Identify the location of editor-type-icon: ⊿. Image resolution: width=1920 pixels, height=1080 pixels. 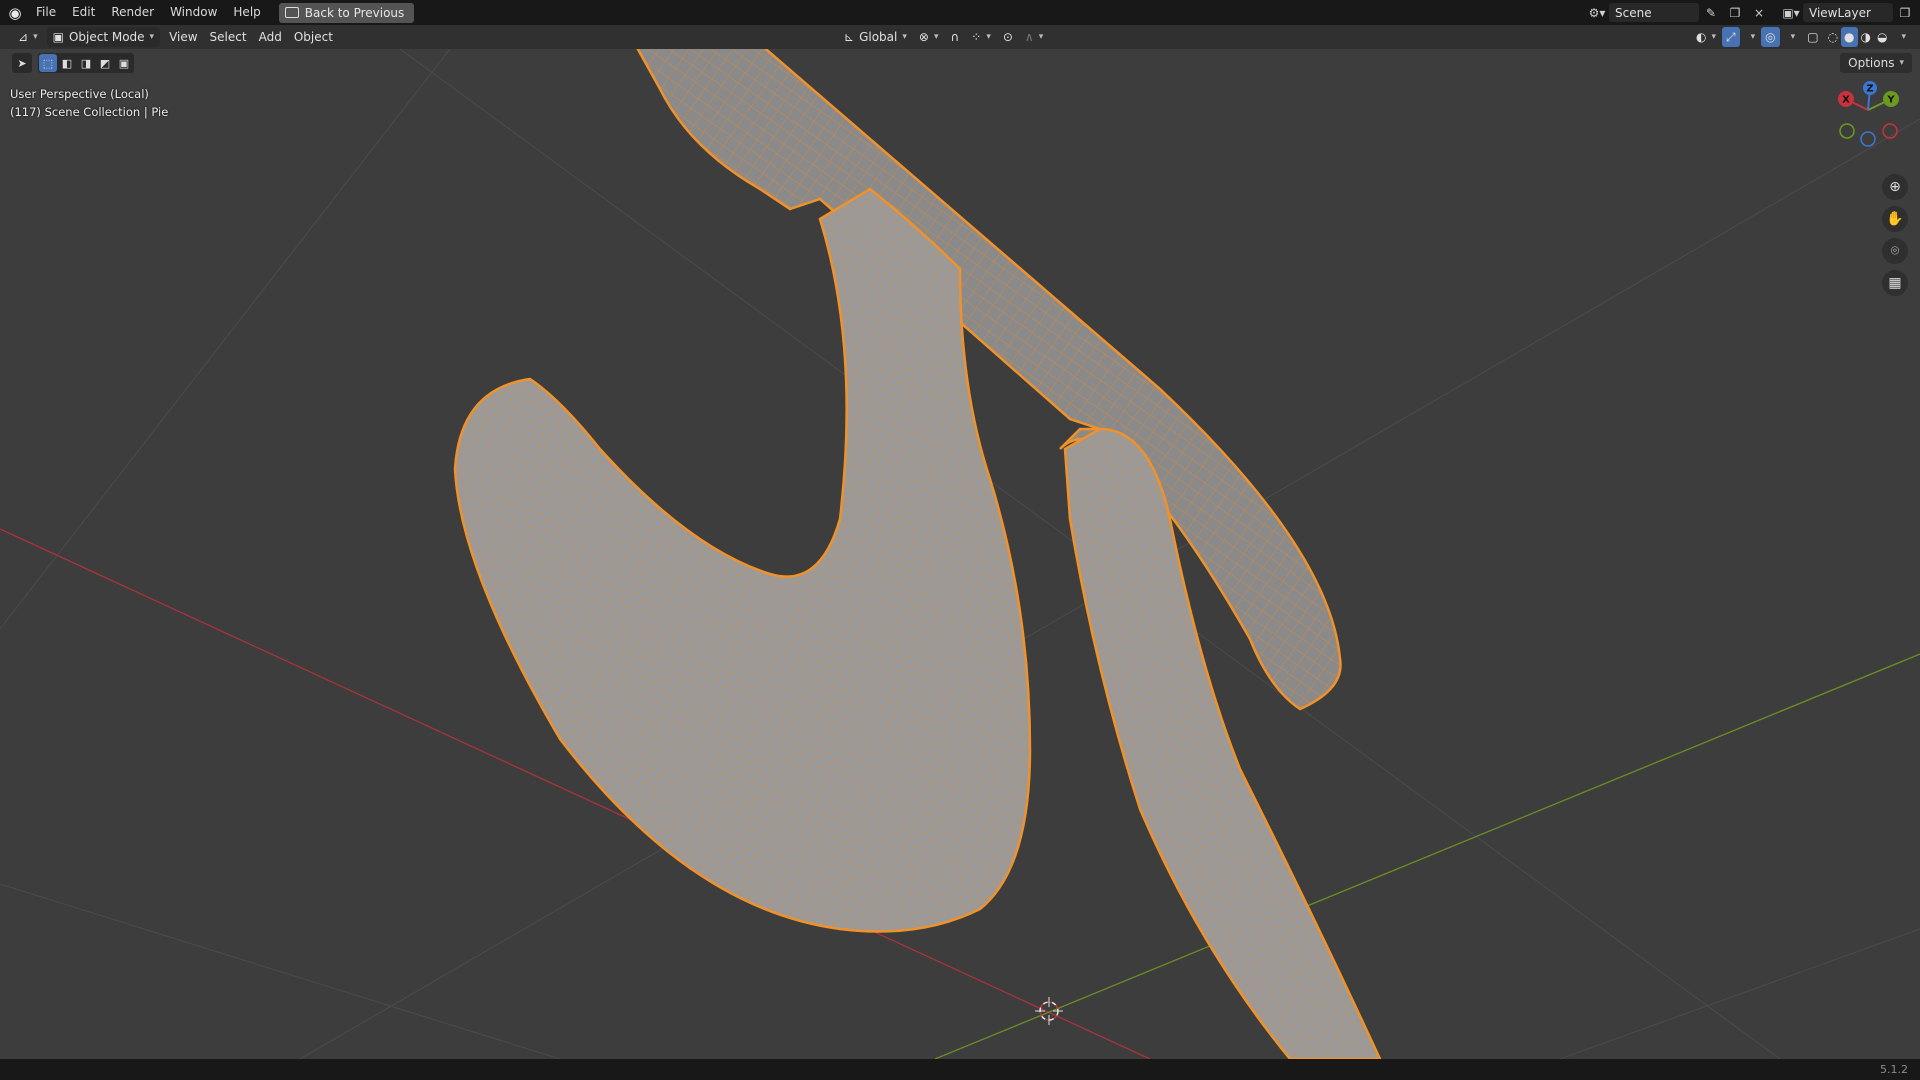
(23, 37).